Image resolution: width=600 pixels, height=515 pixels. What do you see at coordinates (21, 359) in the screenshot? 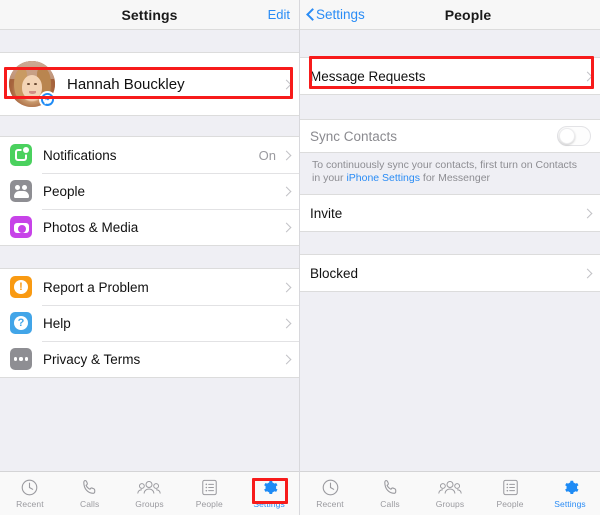
I see `privacy-terms-icon` at bounding box center [21, 359].